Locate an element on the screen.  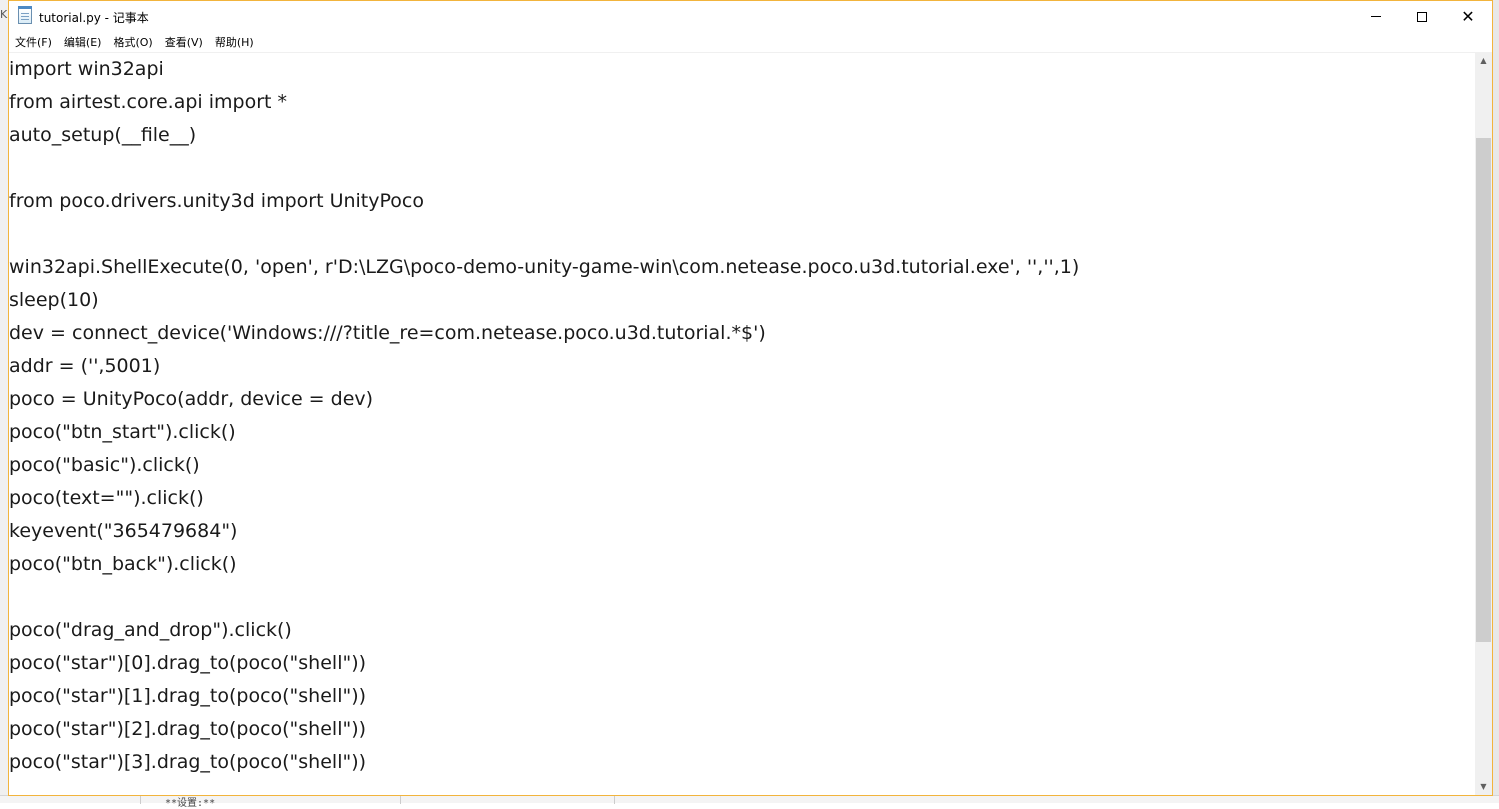
code-line: auto_setup(__file__) is located at coordinates (103, 135).